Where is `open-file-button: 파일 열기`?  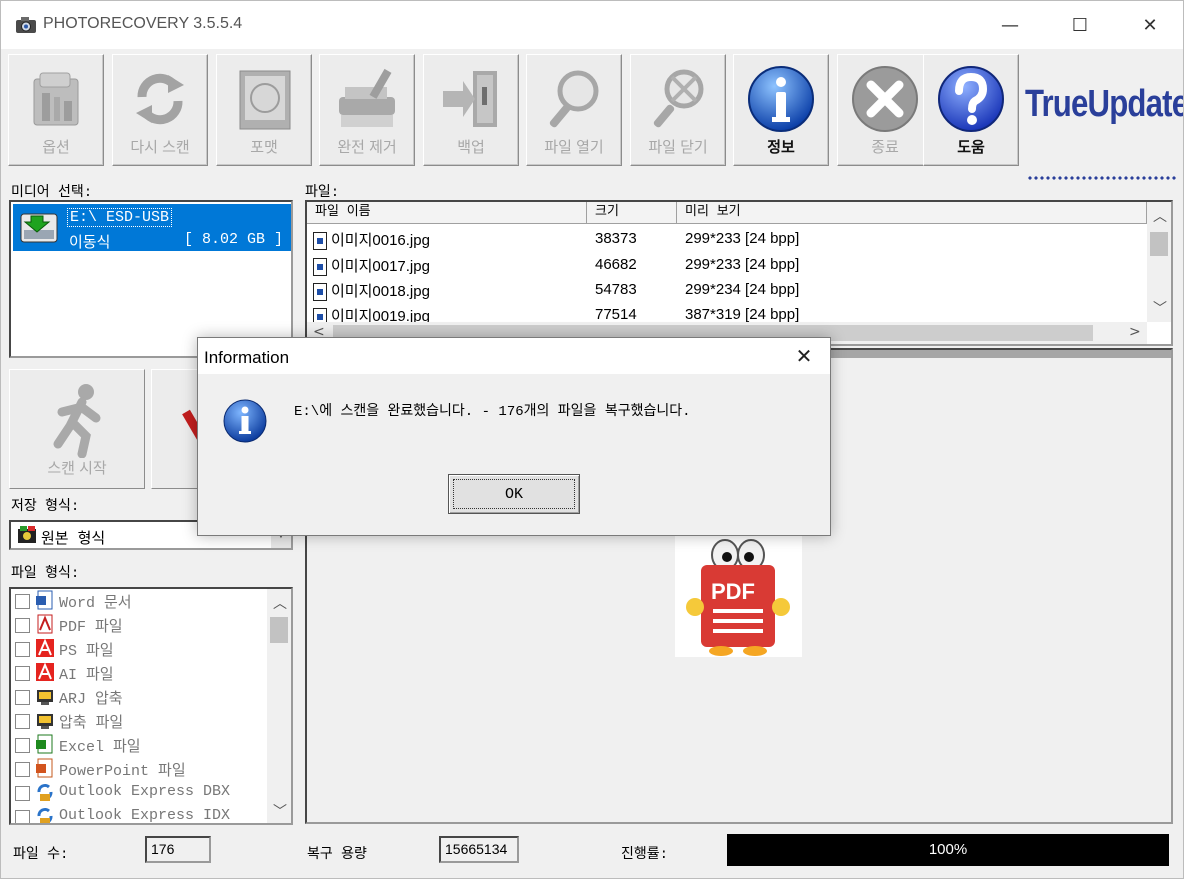 open-file-button: 파일 열기 is located at coordinates (574, 110).